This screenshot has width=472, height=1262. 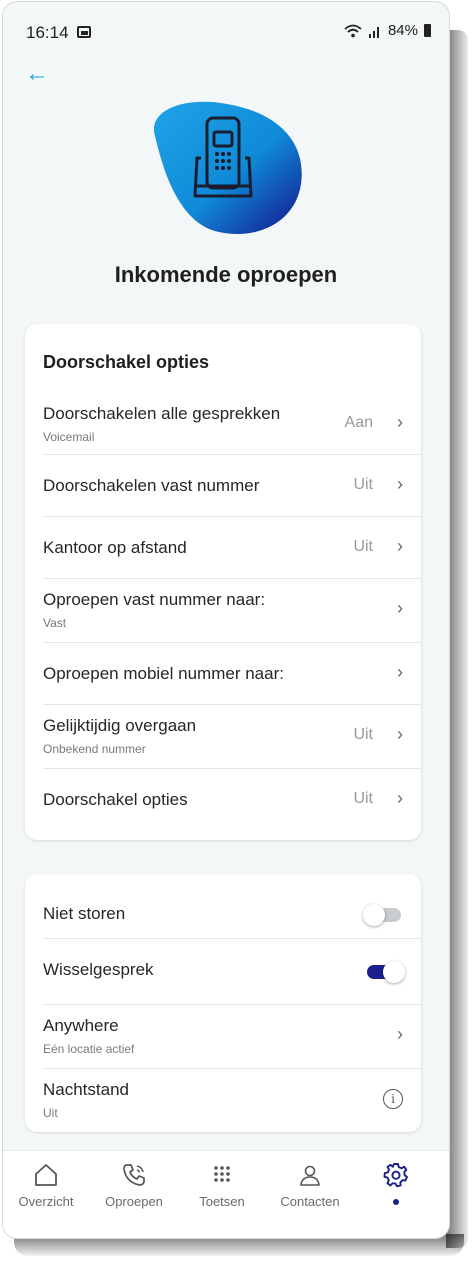 I want to click on row-anywhere: Anywhere Eén locatie actief ›, so click(x=232, y=1036).